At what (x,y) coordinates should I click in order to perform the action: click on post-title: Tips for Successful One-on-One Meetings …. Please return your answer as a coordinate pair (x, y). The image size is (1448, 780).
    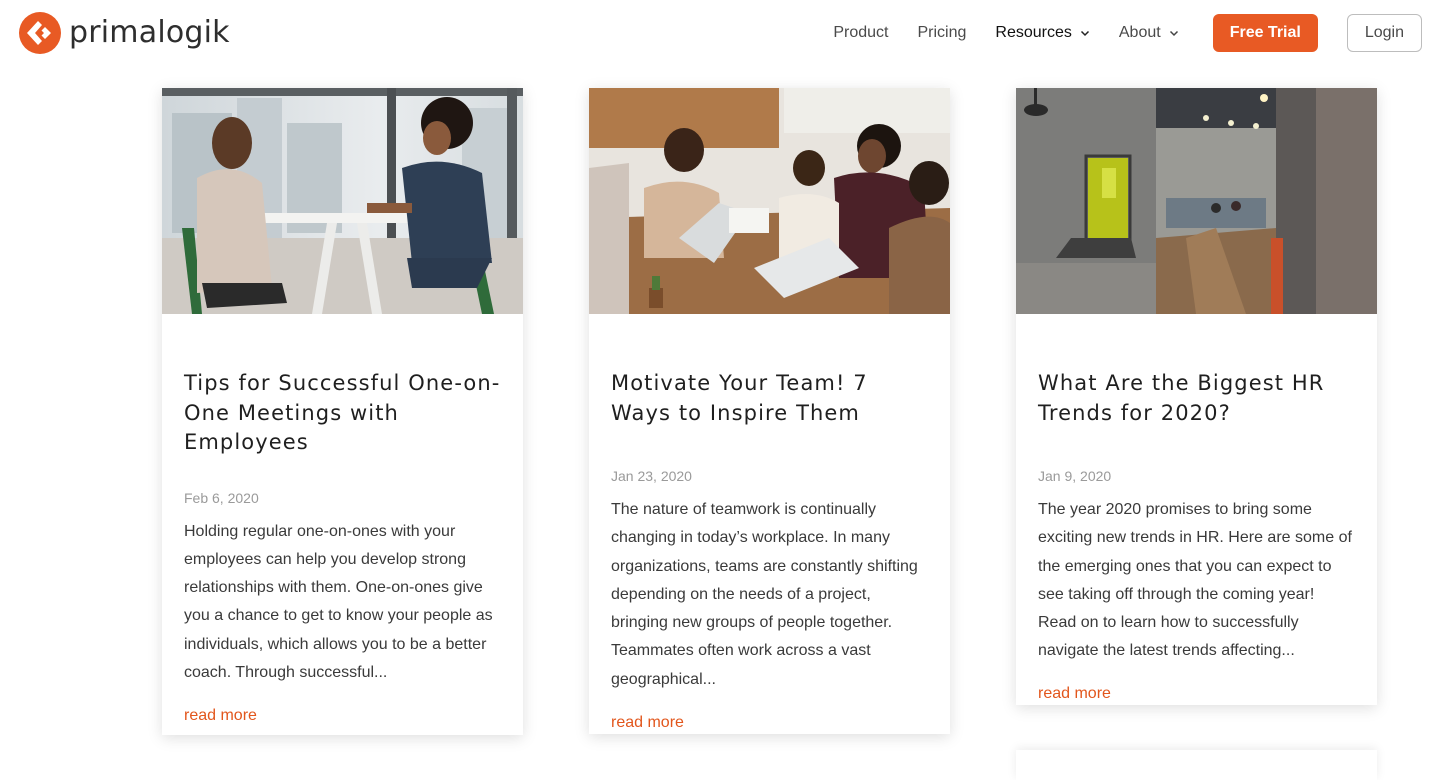
    Looking at the image, I should click on (342, 413).